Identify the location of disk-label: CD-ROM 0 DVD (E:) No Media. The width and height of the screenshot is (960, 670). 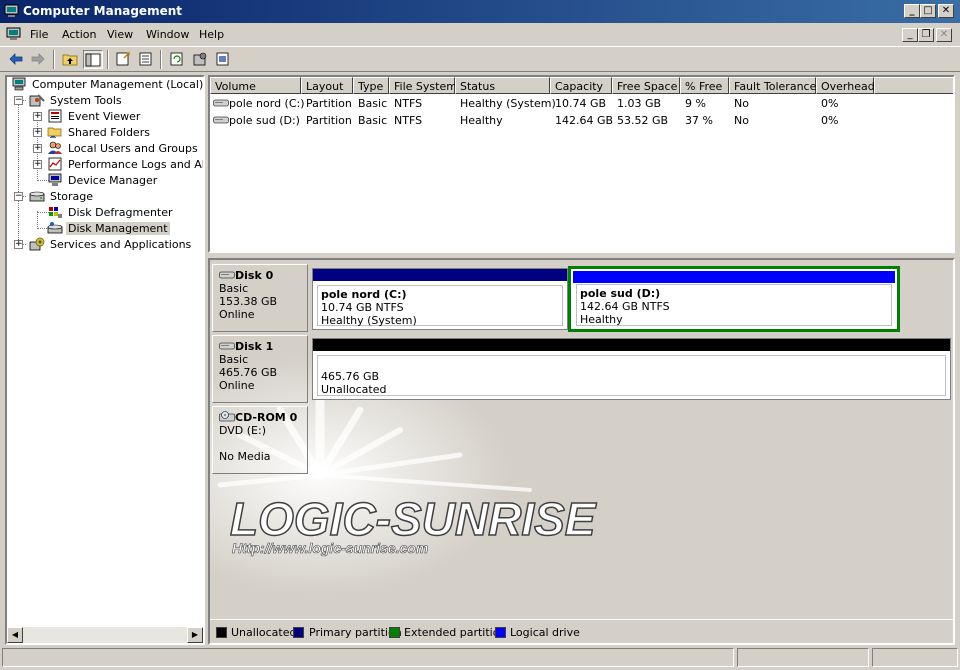
(260, 440).